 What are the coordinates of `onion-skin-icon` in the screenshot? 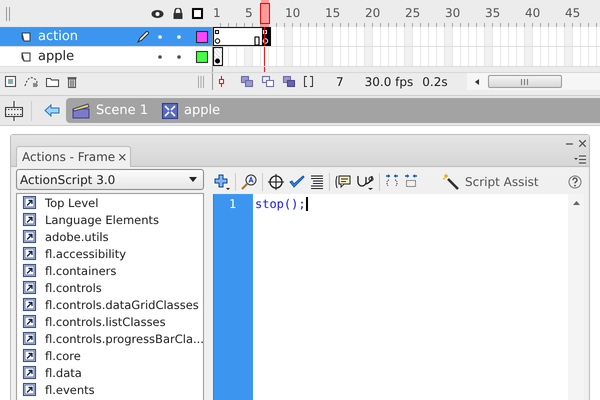 It's located at (247, 81).